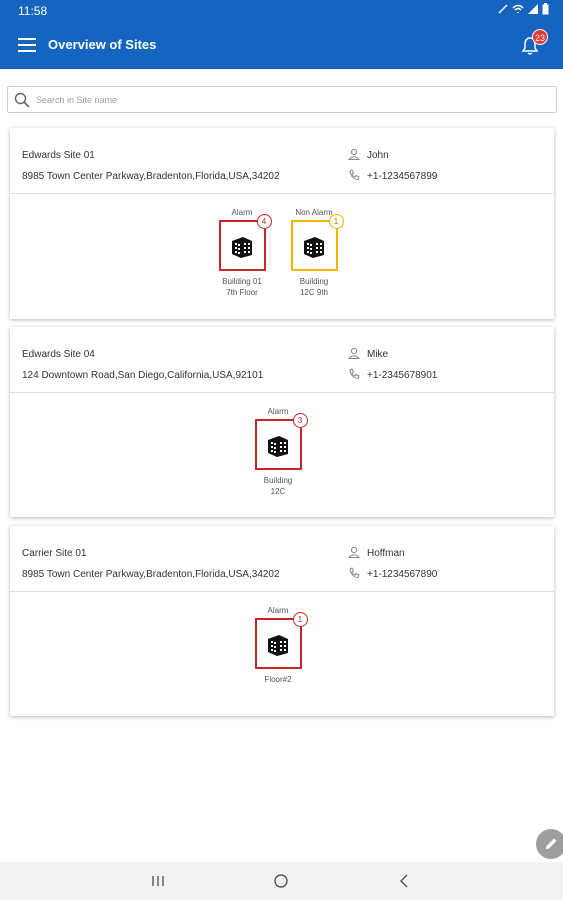 The height and width of the screenshot is (900, 563). I want to click on back-icon, so click(405, 881).